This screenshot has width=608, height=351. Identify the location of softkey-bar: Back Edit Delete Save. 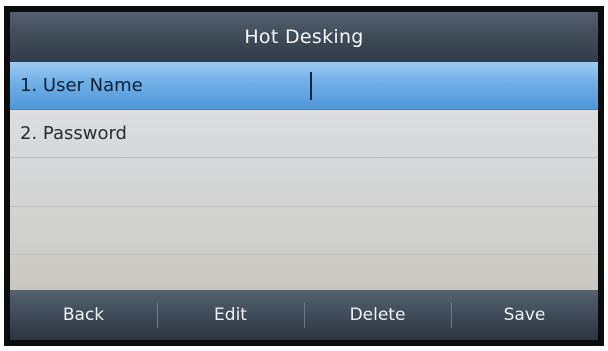
(304, 315).